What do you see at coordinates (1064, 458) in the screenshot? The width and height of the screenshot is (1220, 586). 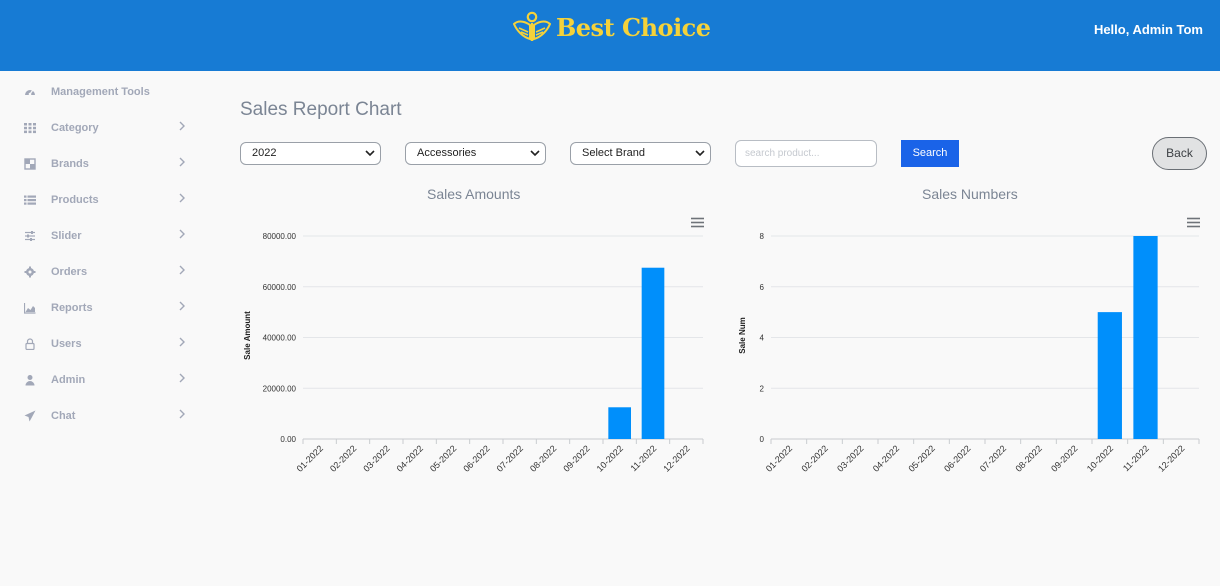 I see `x-tick-label: 09-2022` at bounding box center [1064, 458].